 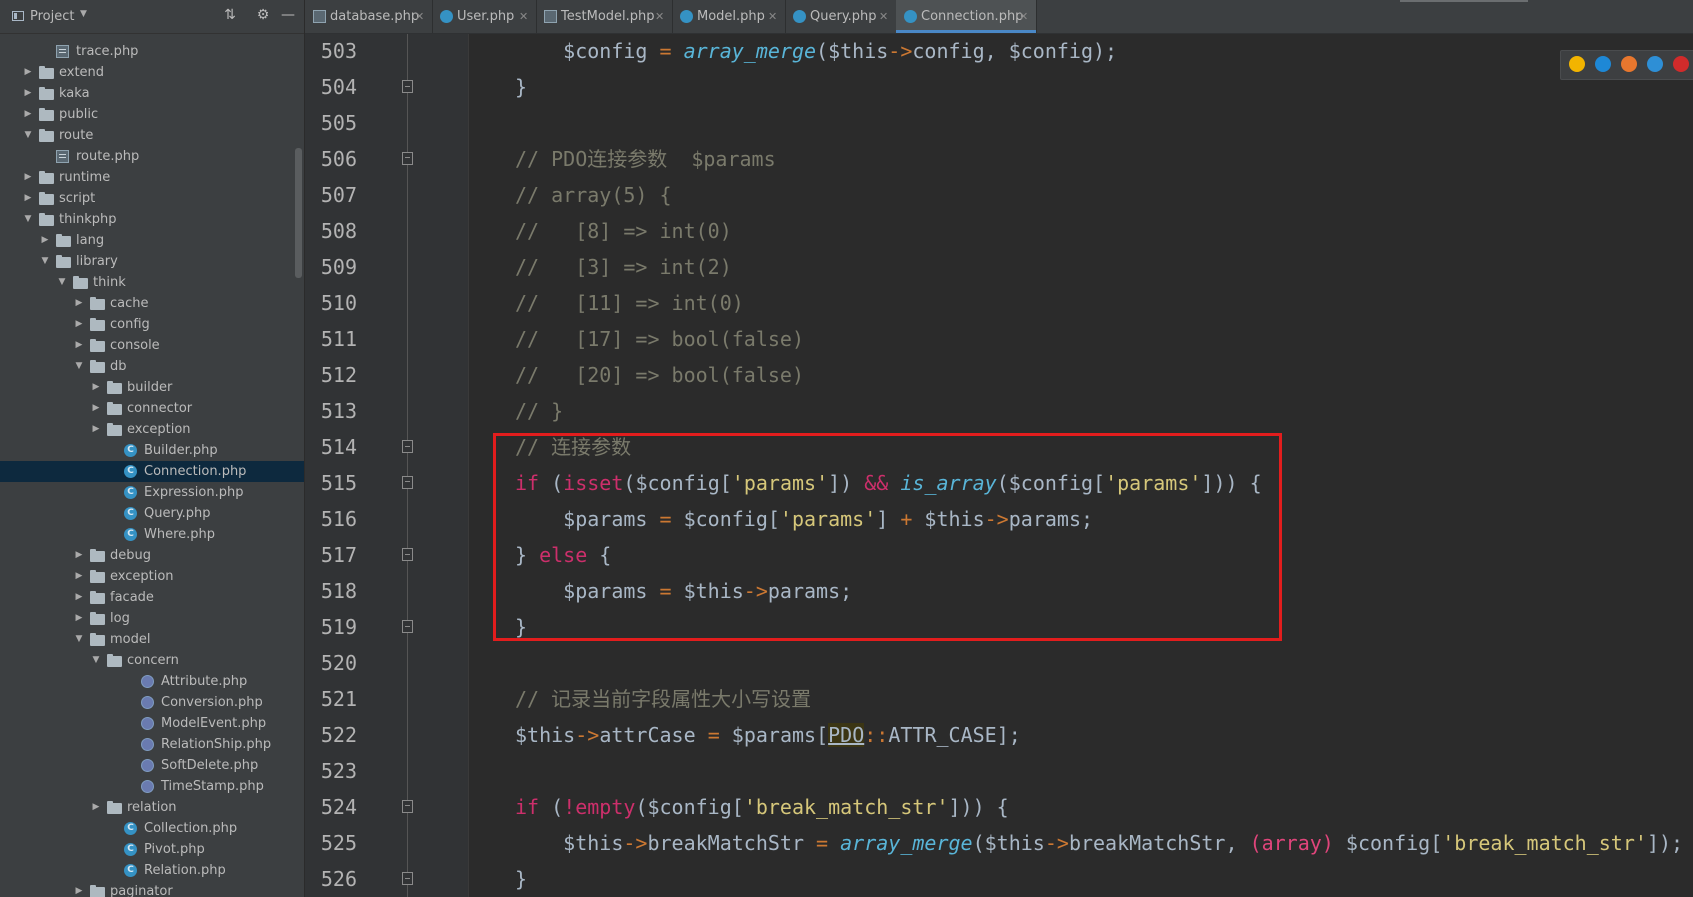 I want to click on code-line: // array(5) {, so click(x=593, y=195).